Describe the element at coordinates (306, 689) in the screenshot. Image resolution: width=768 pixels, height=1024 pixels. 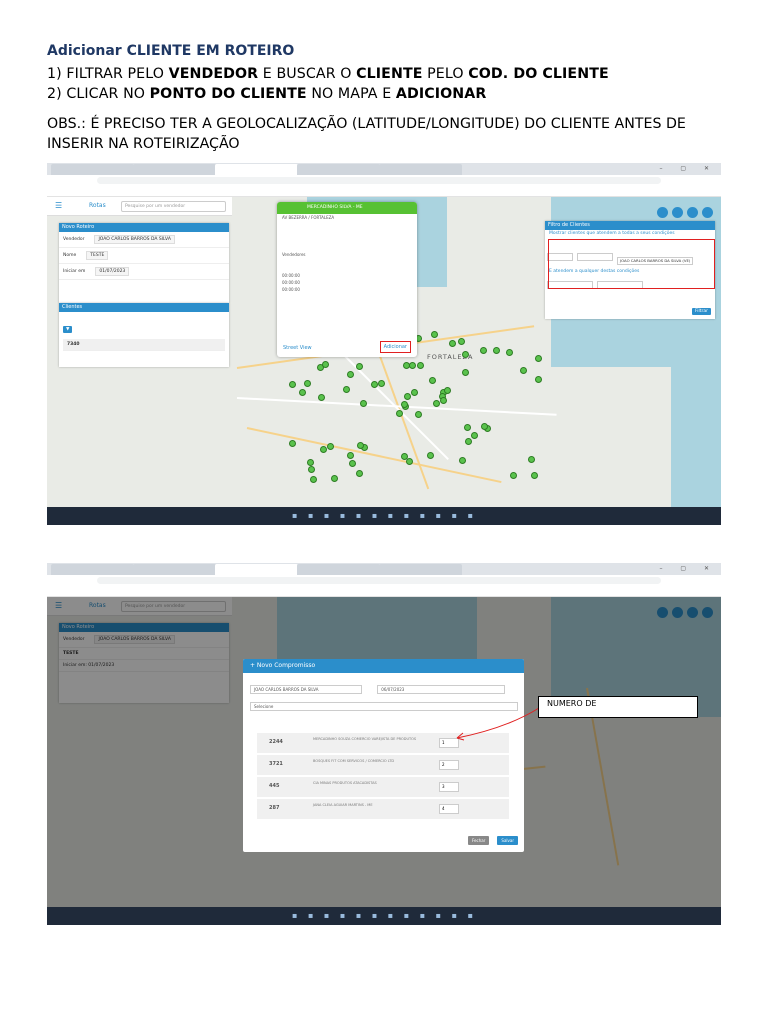
I see `modal-vendor-field: JOAO CARLOS BARROS DA SILVA` at that location.